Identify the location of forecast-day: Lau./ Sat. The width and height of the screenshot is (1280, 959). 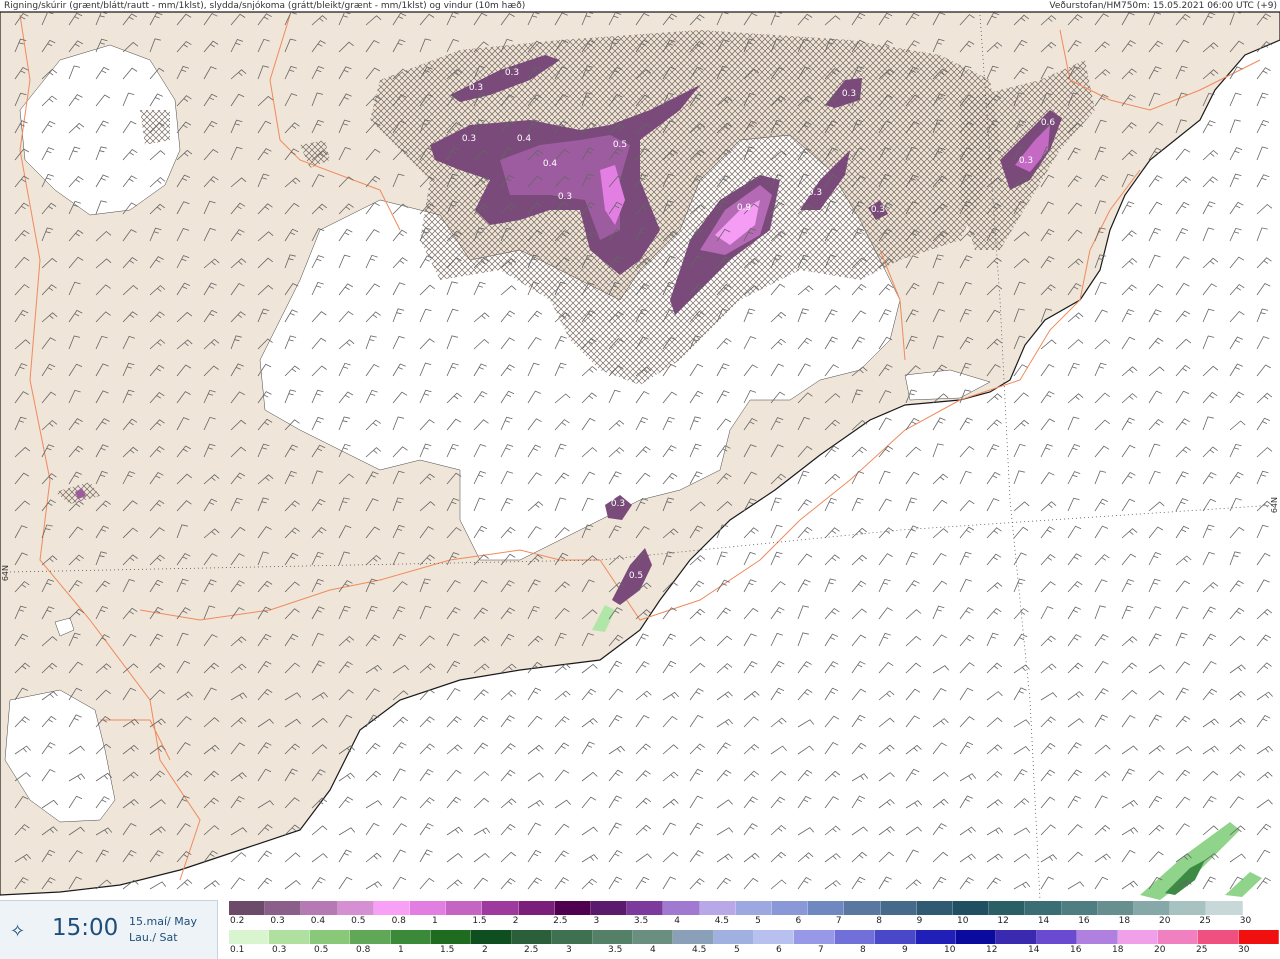
(153, 937).